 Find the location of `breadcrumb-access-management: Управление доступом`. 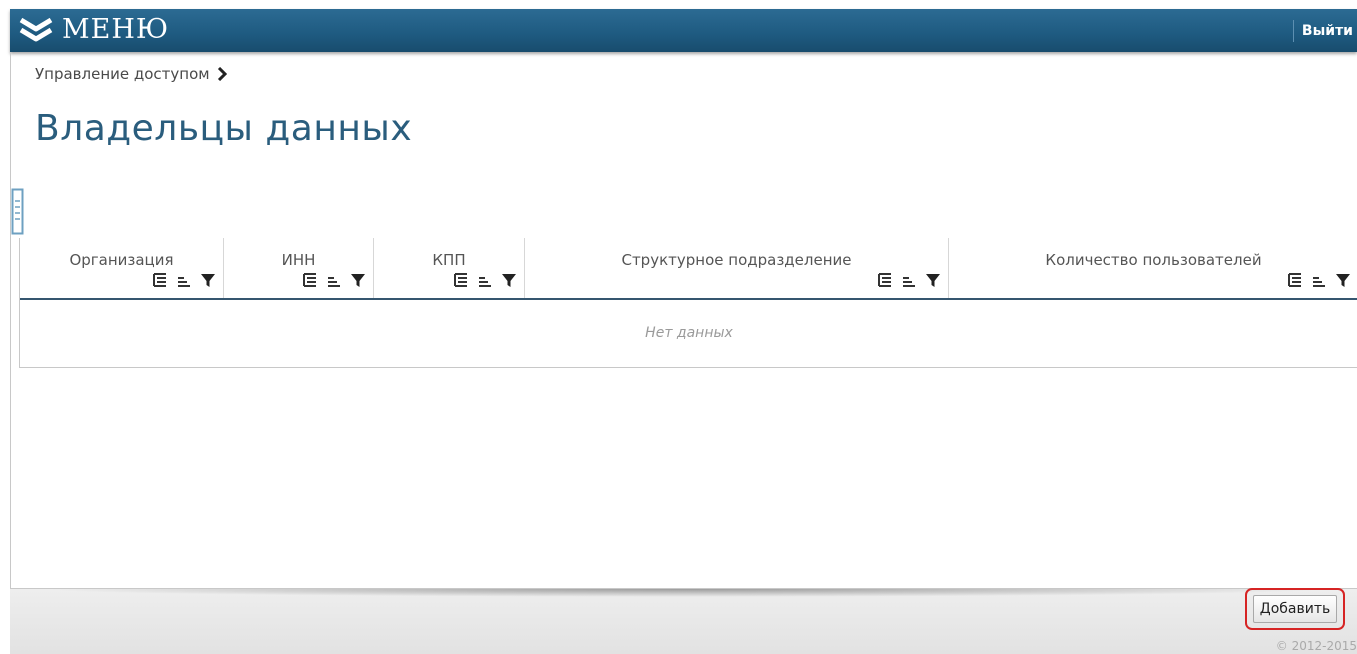

breadcrumb-access-management: Управление доступом is located at coordinates (122, 74).